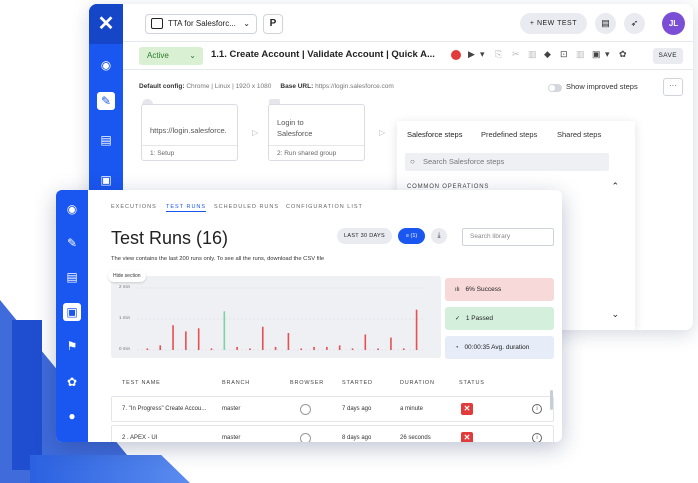 The width and height of the screenshot is (698, 483). I want to click on record-icon, so click(456, 55).